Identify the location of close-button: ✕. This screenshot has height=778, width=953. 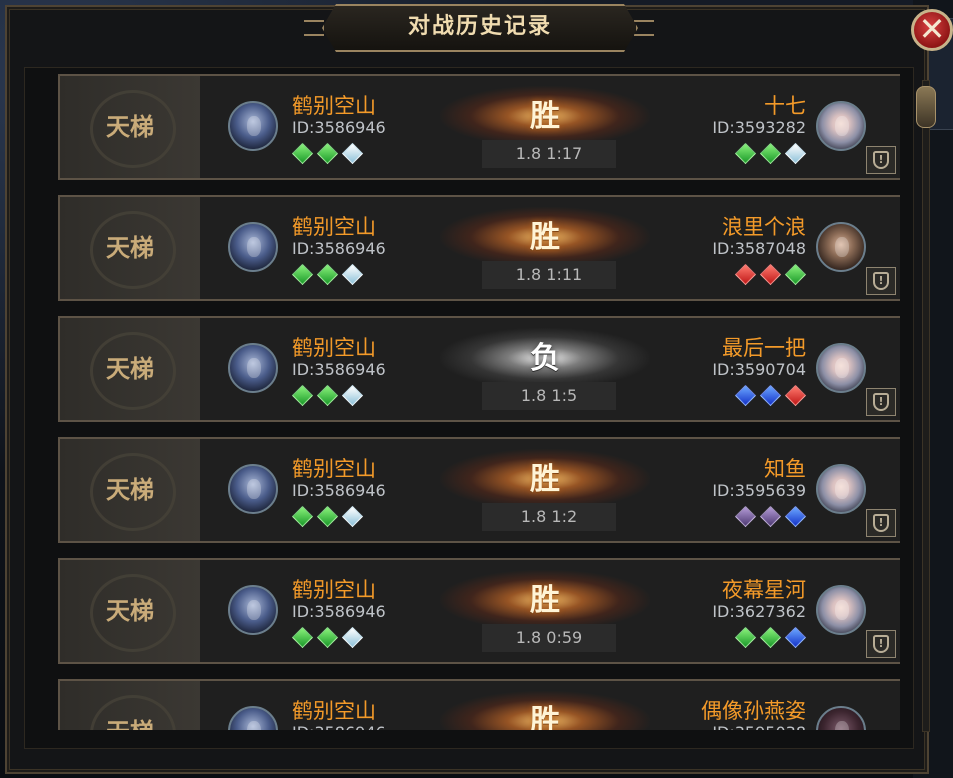
(932, 30).